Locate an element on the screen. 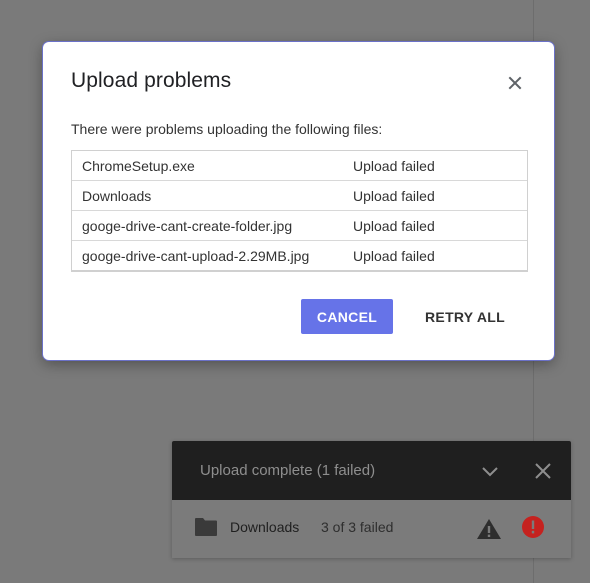 The height and width of the screenshot is (583, 590). collapse-panel-button is located at coordinates (490, 471).